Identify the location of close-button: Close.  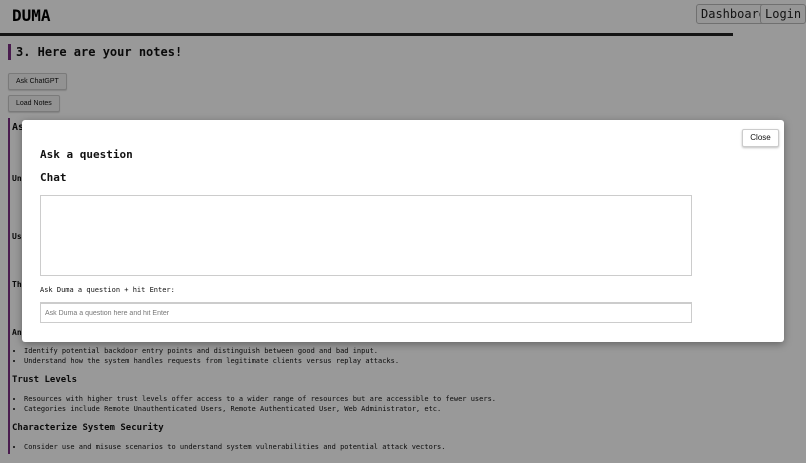
(760, 138).